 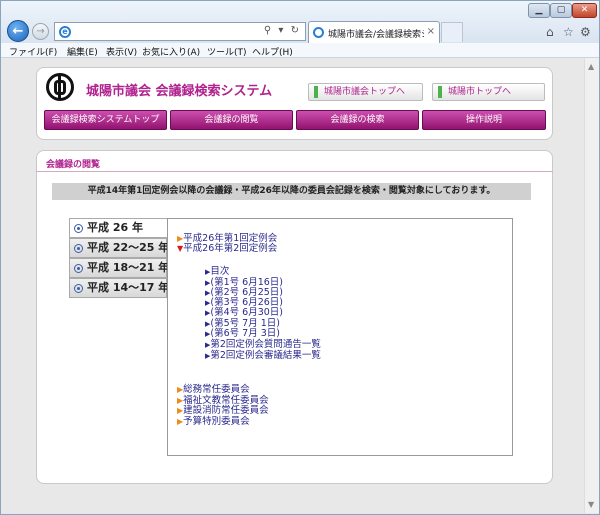 What do you see at coordinates (73, 165) in the screenshot?
I see `section-title: 会議録の閲覧` at bounding box center [73, 165].